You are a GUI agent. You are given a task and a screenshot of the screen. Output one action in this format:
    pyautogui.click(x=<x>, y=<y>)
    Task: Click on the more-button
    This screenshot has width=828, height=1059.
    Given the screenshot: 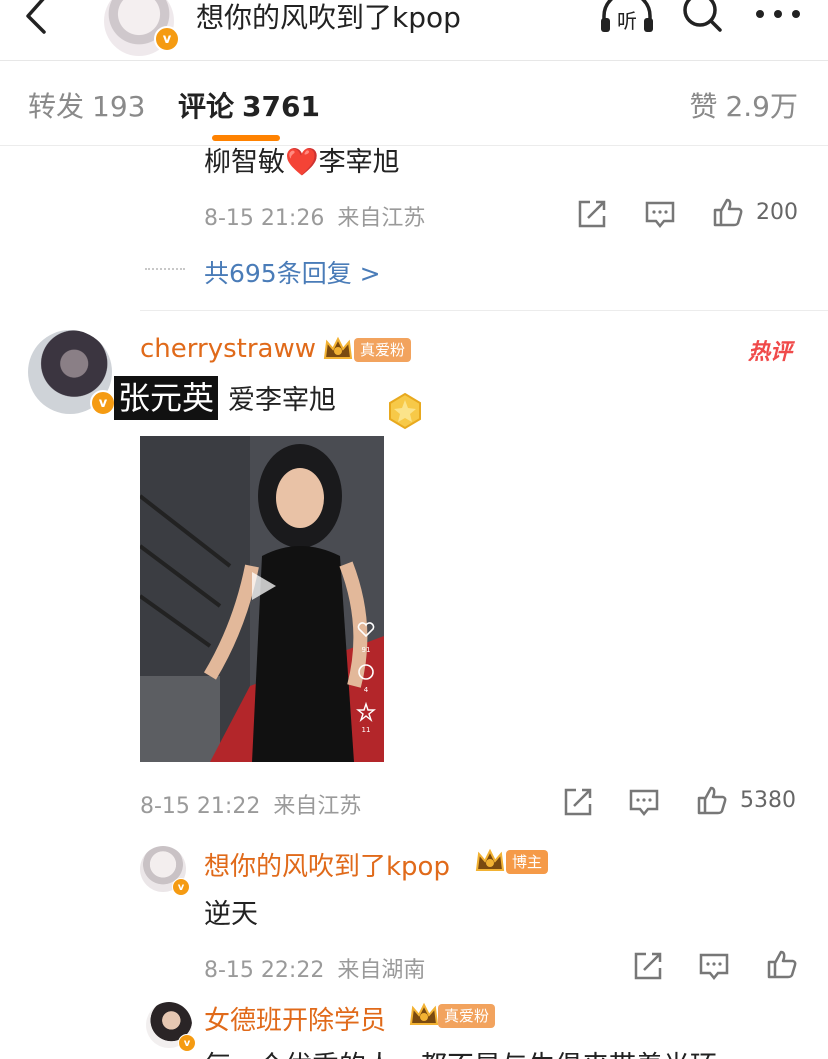 What is the action you would take?
    pyautogui.click(x=778, y=15)
    